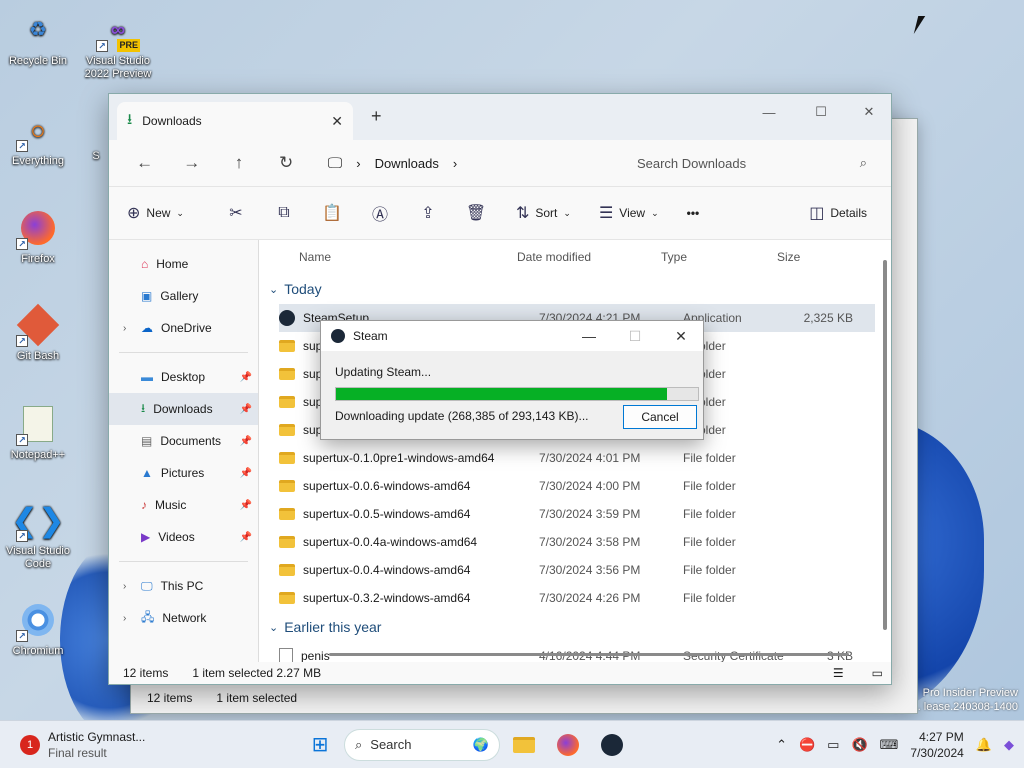 This screenshot has width=1024, height=768. What do you see at coordinates (183, 586) in the screenshot?
I see `sidebar-item-this-pc: › 🖵 This PC` at bounding box center [183, 586].